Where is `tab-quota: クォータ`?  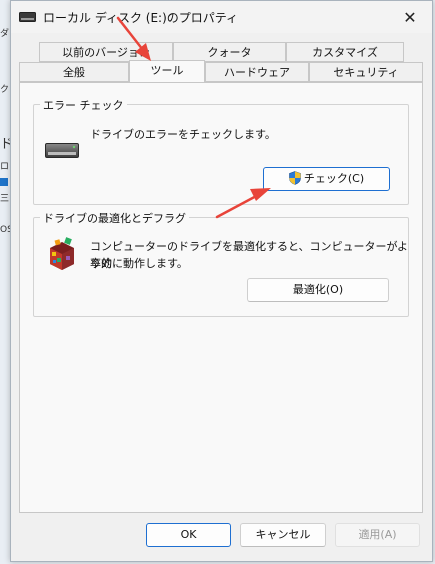 tab-quota: クォータ is located at coordinates (229, 52).